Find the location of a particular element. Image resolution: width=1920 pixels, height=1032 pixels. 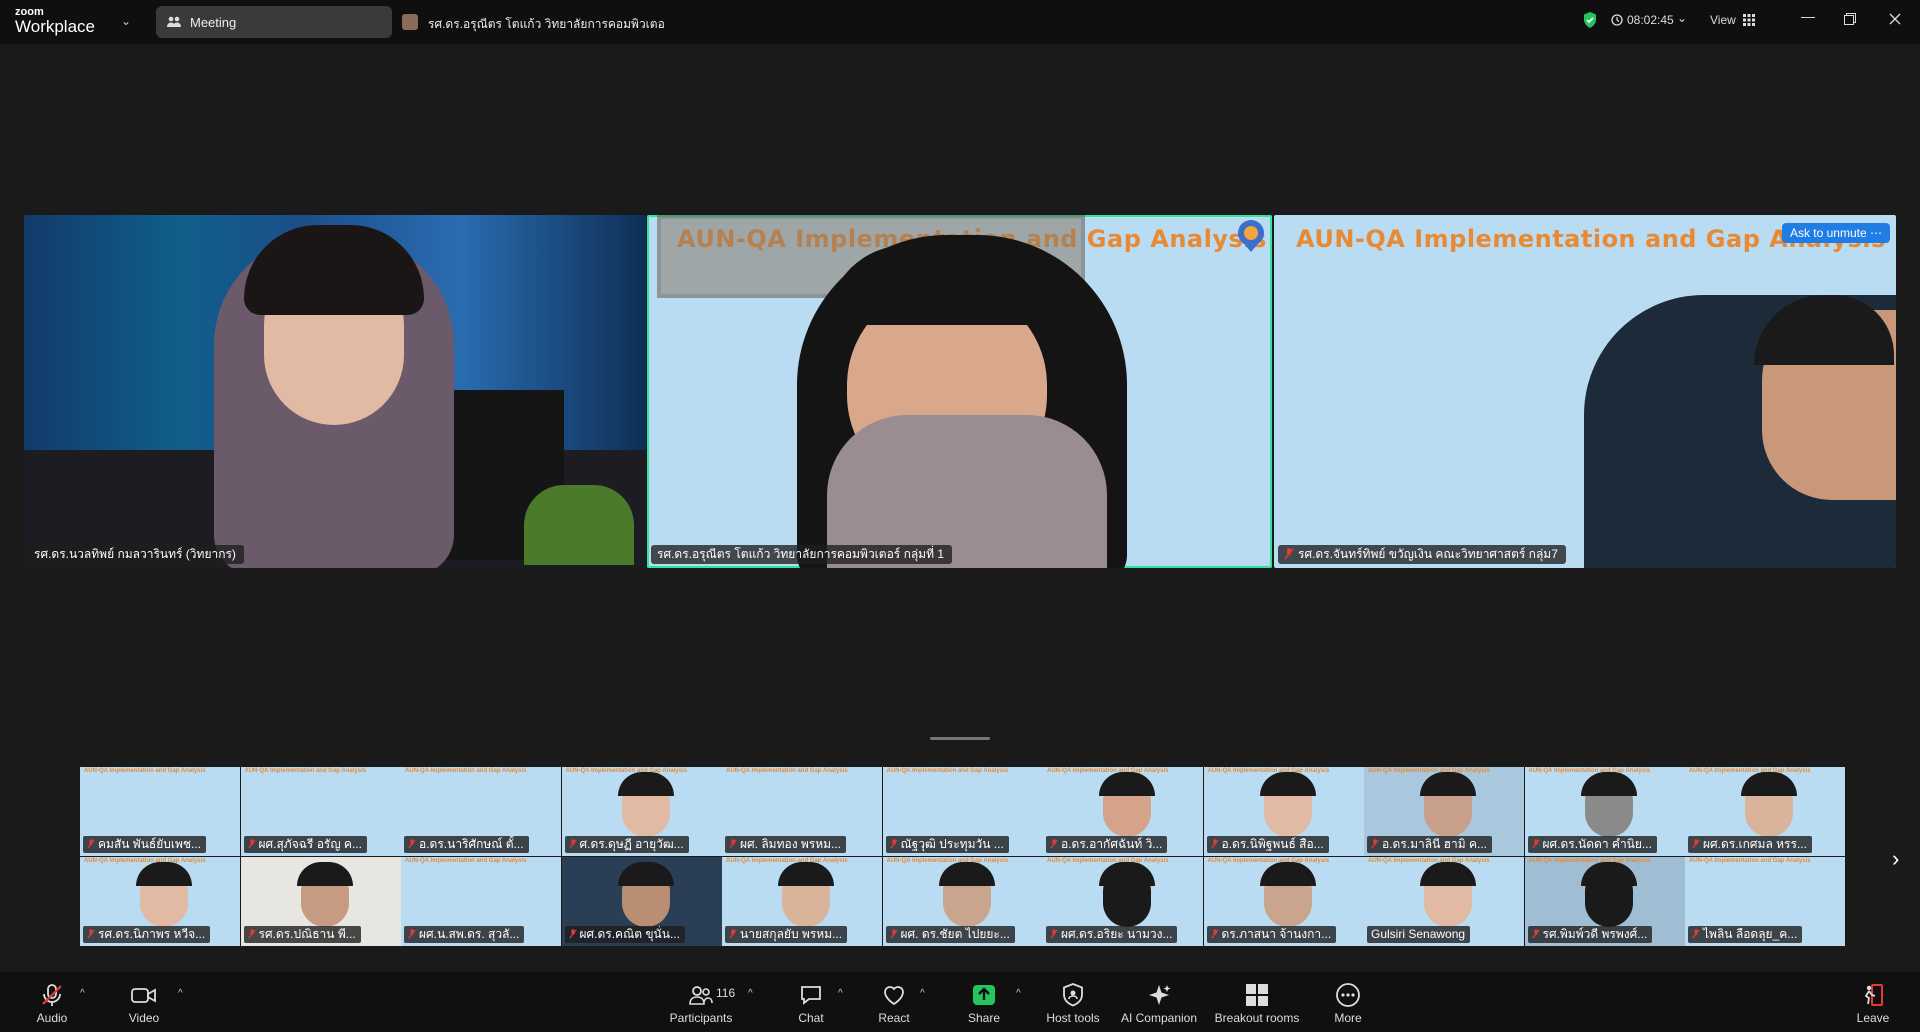

participants-label: Participants is located at coordinates (701, 1018).